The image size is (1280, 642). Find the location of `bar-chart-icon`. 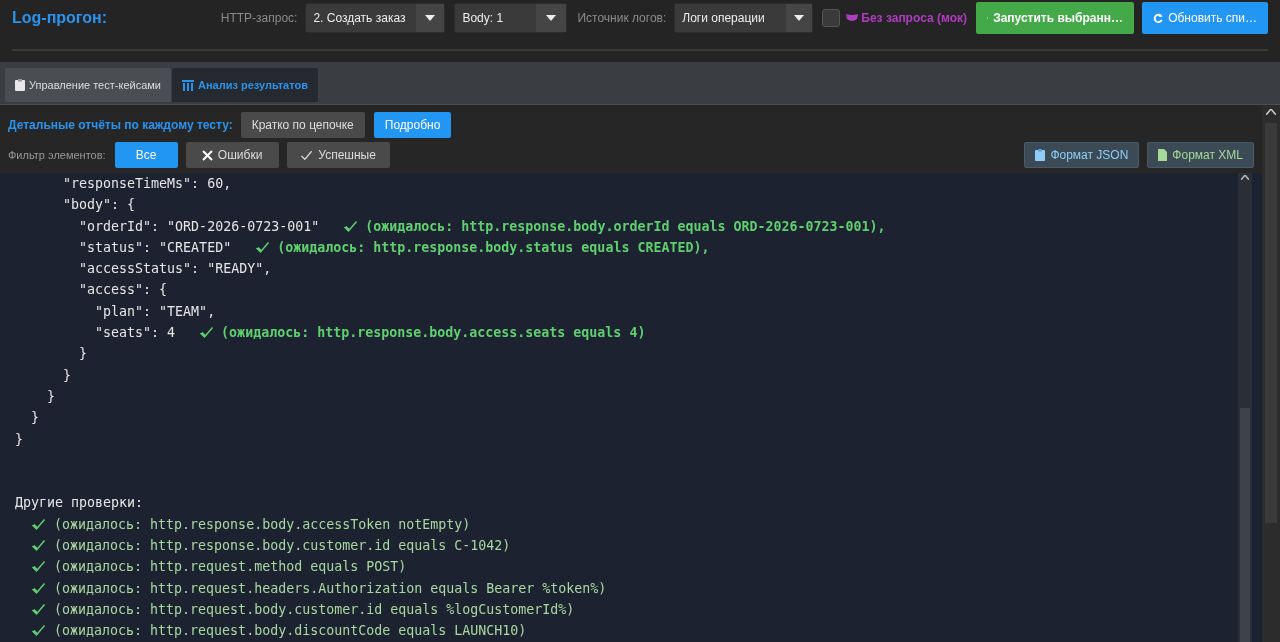

bar-chart-icon is located at coordinates (187, 85).